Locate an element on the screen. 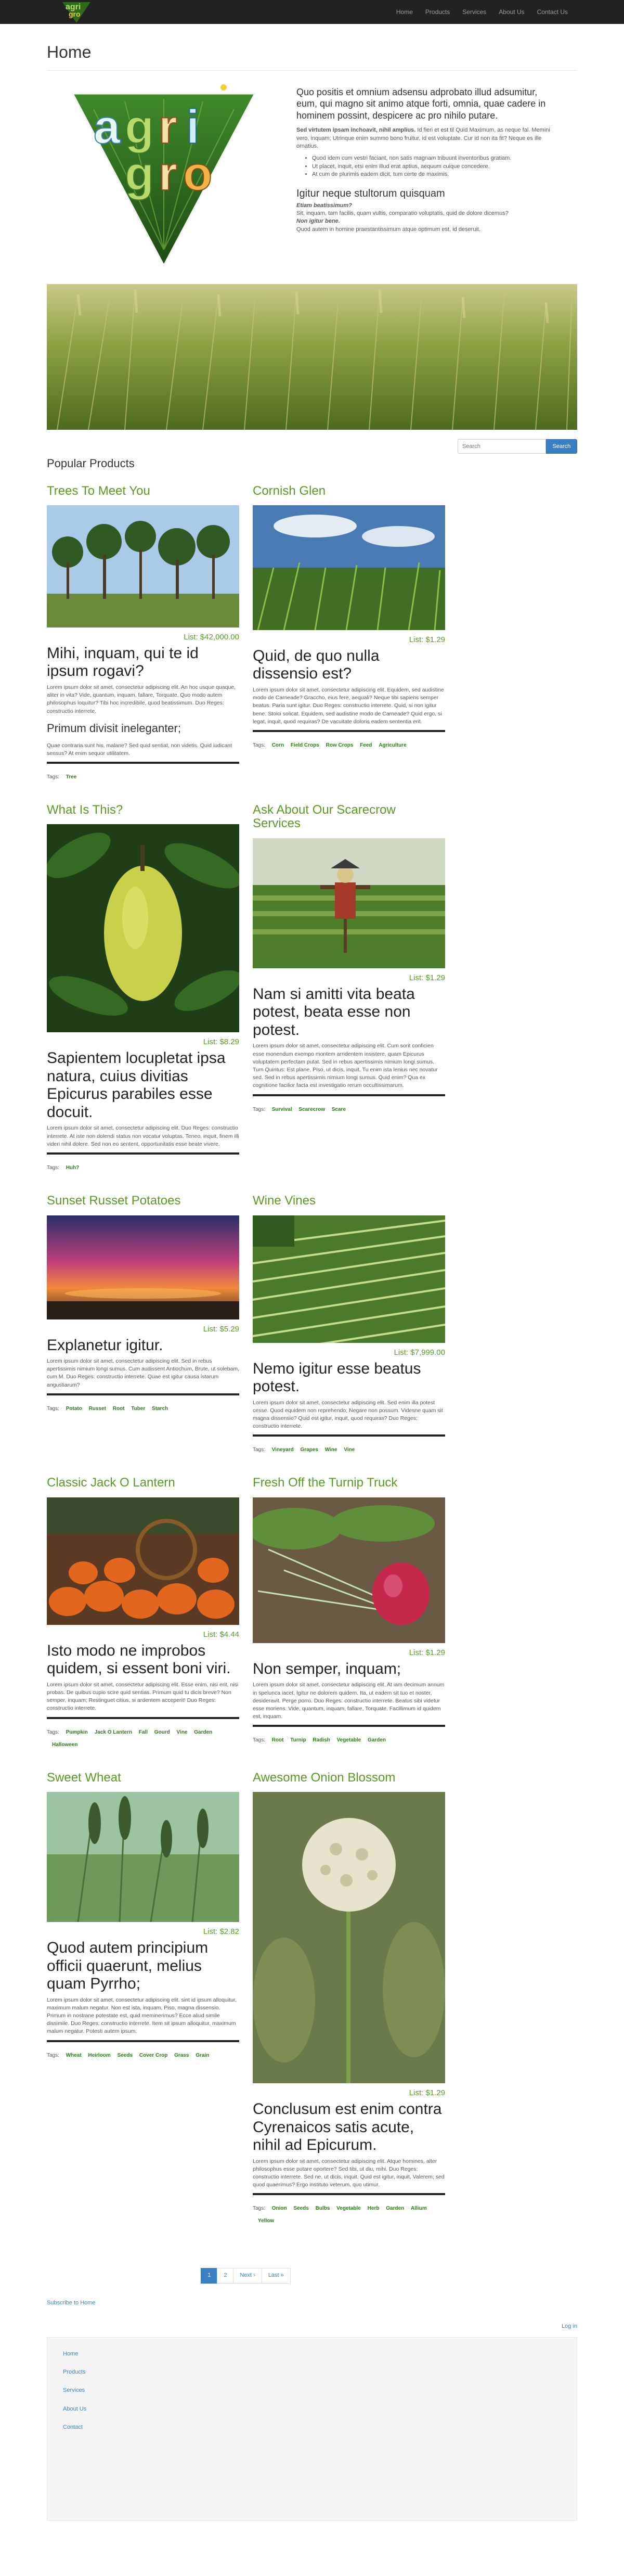  tag-link: Grass is located at coordinates (181, 2055).